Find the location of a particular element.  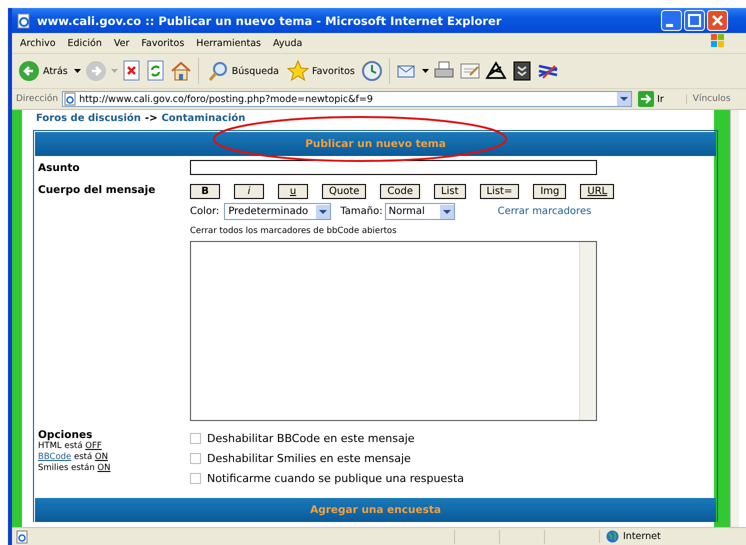

option-status-text: Smilies están ON is located at coordinates (75, 468).